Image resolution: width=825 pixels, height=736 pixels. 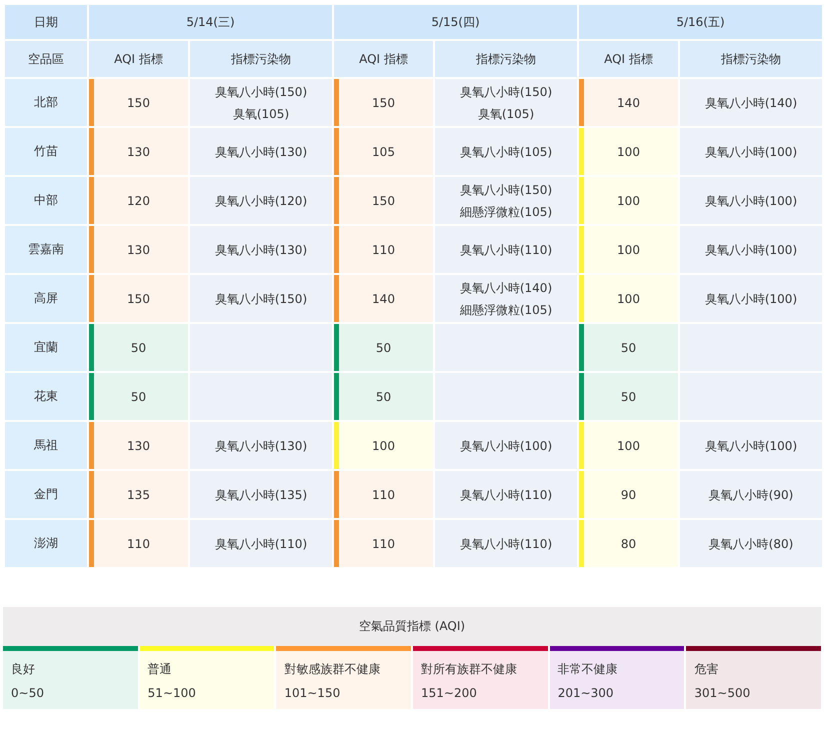 I want to click on region-cell: 金門, so click(x=46, y=494).